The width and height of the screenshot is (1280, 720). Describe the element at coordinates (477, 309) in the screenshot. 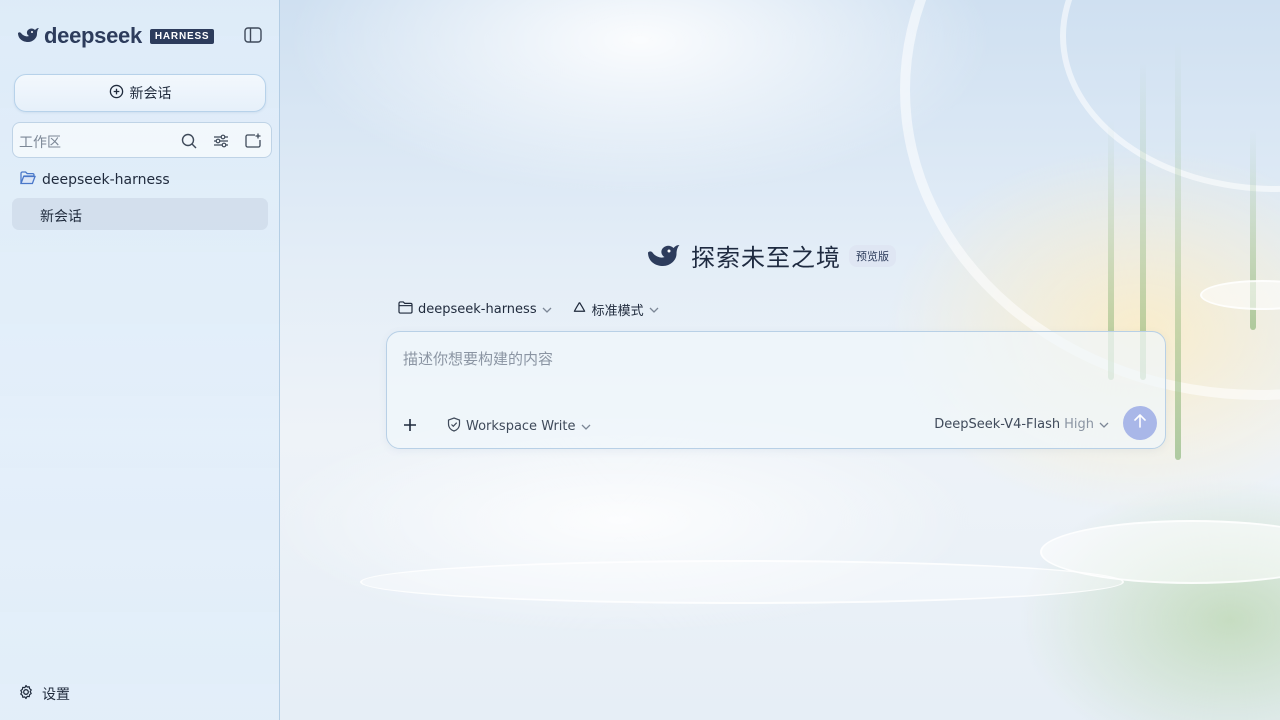

I see `folder-name: deepseek-harness` at that location.